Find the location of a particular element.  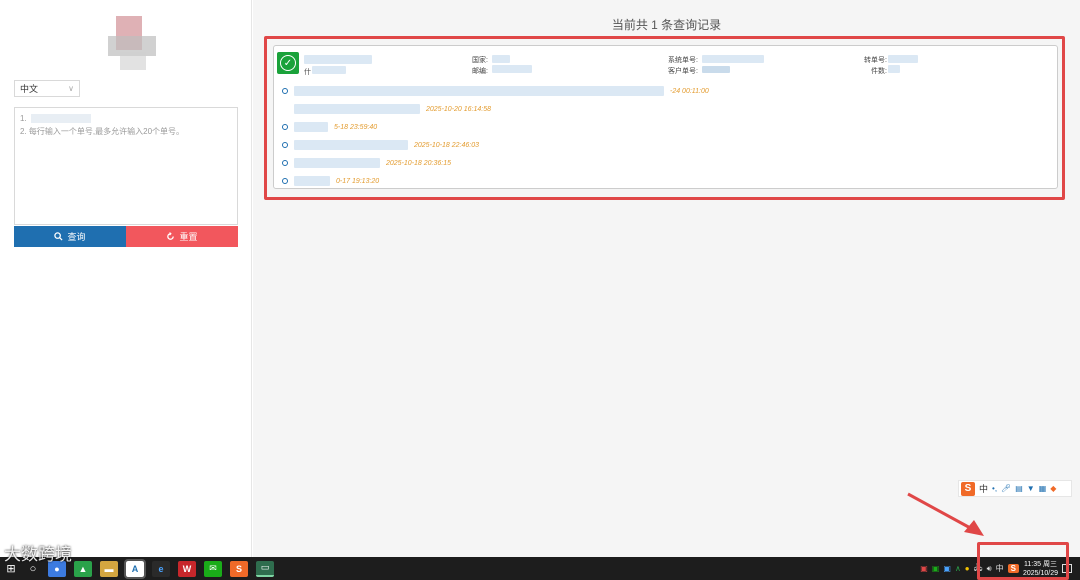

sogou-app-icon: S is located at coordinates (239, 568).